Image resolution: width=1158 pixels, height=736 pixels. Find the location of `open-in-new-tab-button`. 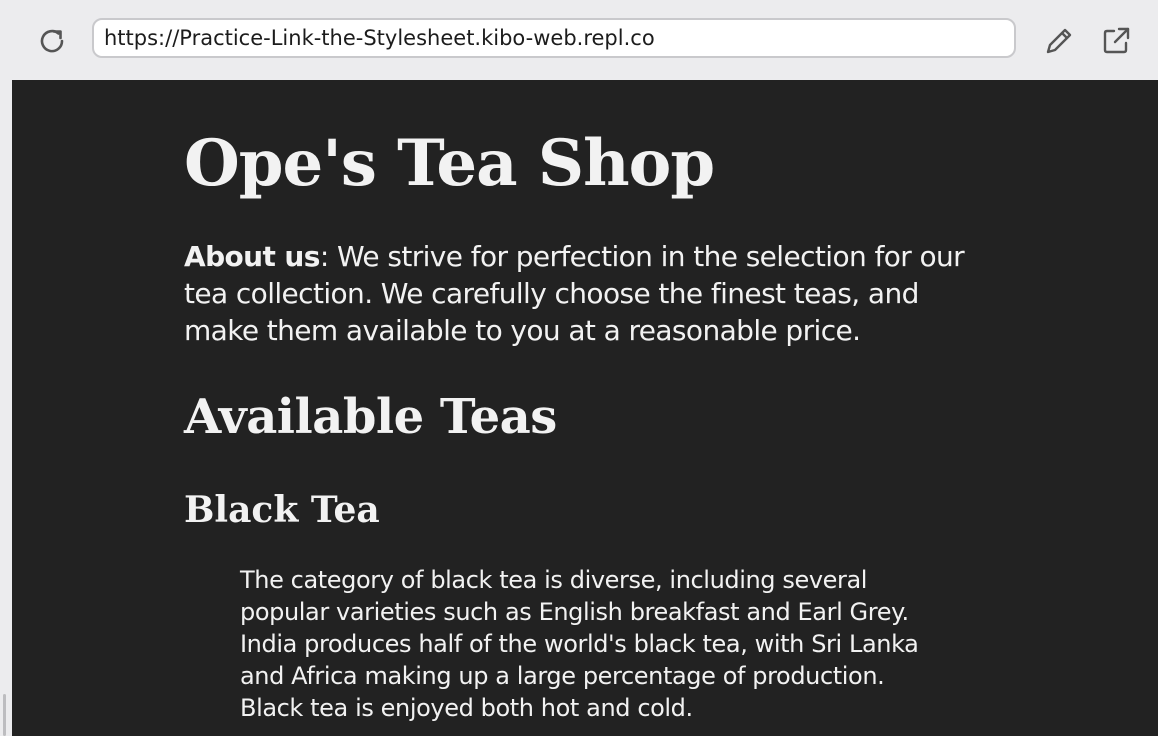

open-in-new-tab-button is located at coordinates (1116, 41).